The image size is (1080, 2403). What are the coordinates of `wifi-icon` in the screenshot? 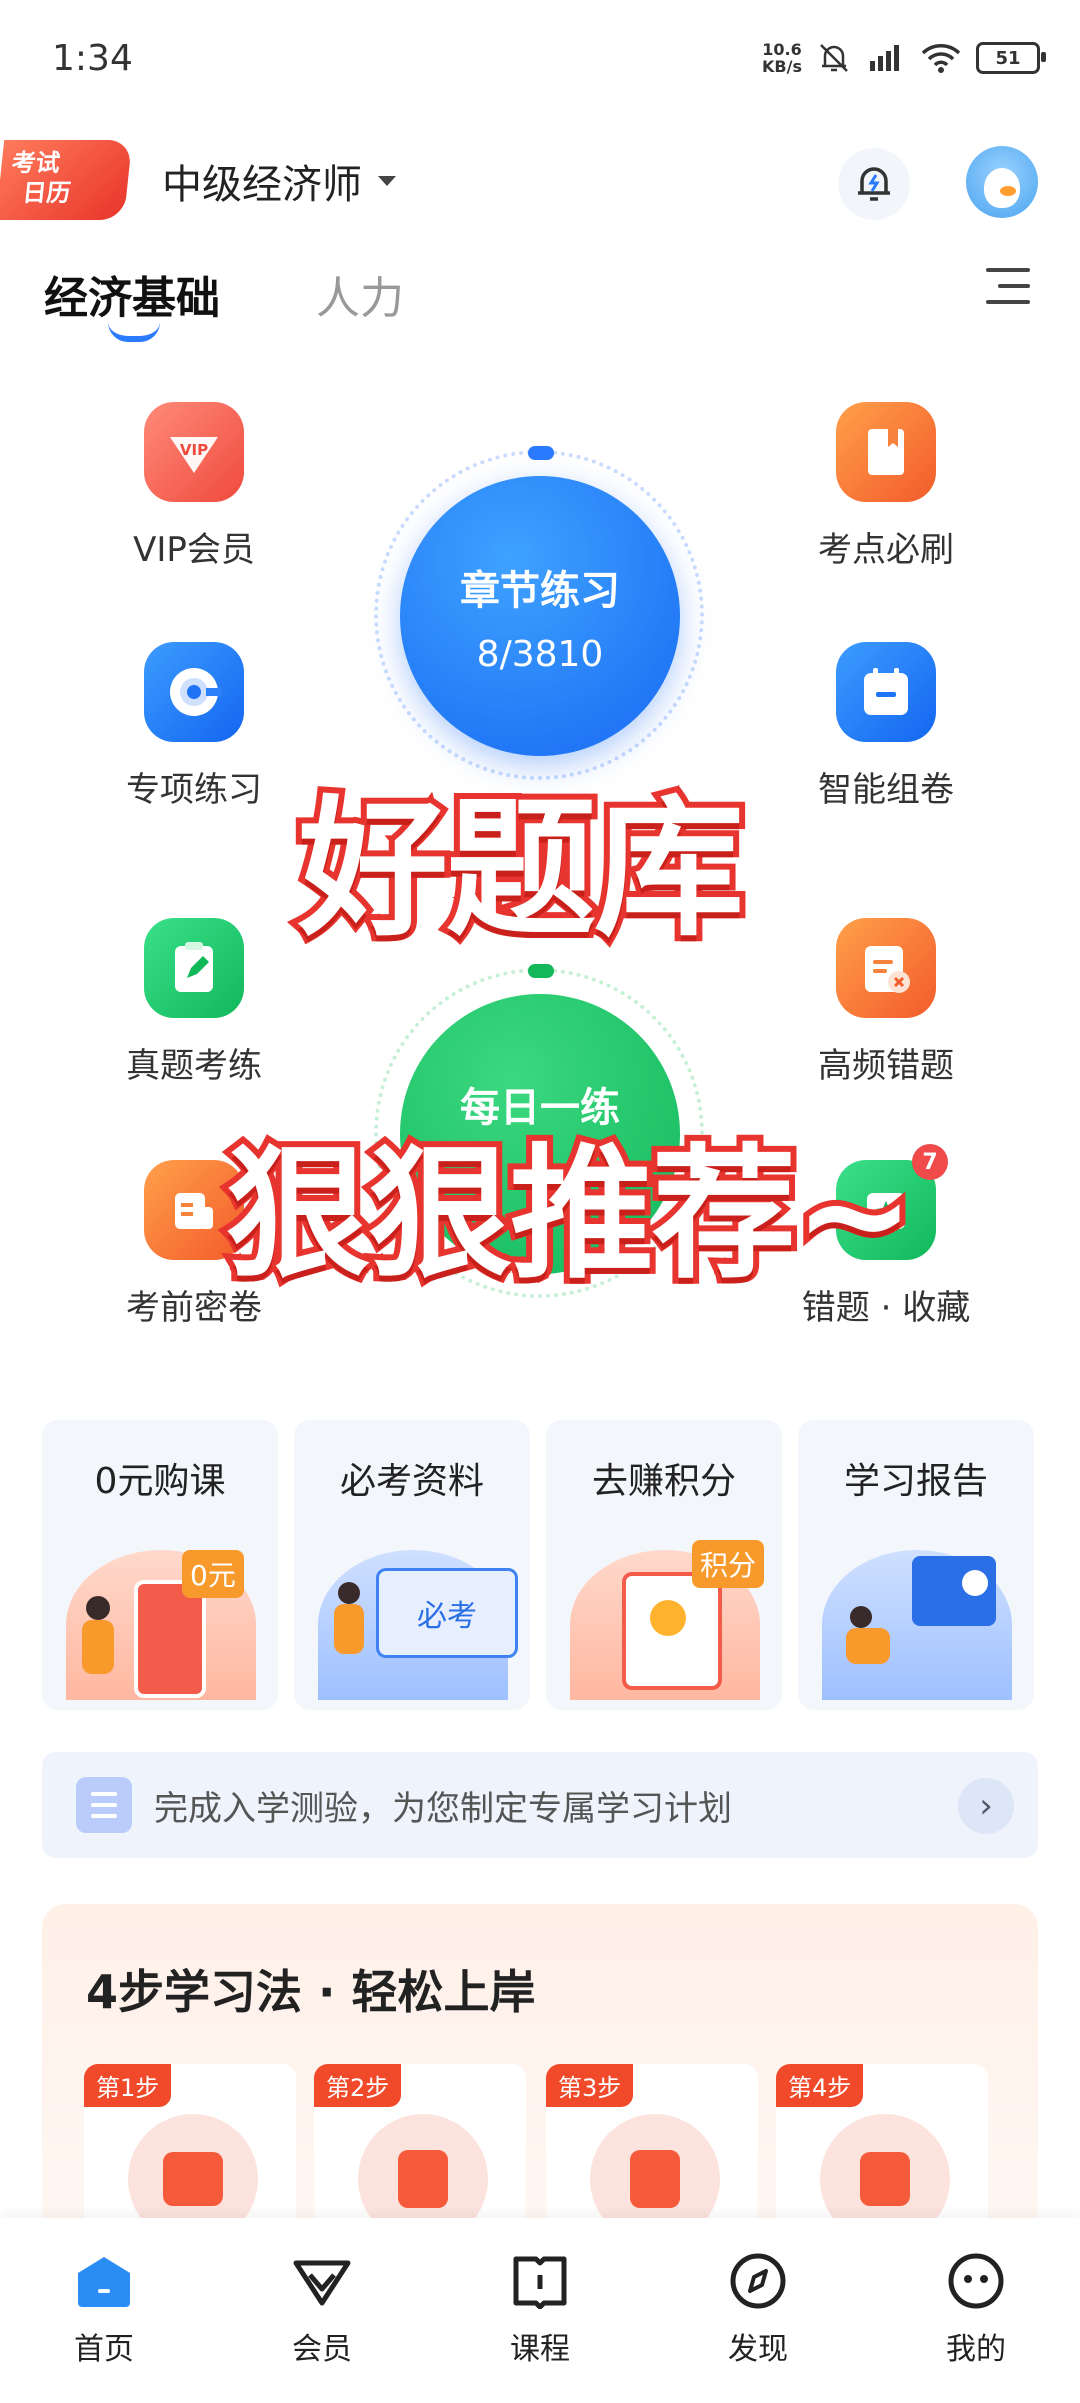 It's located at (941, 58).